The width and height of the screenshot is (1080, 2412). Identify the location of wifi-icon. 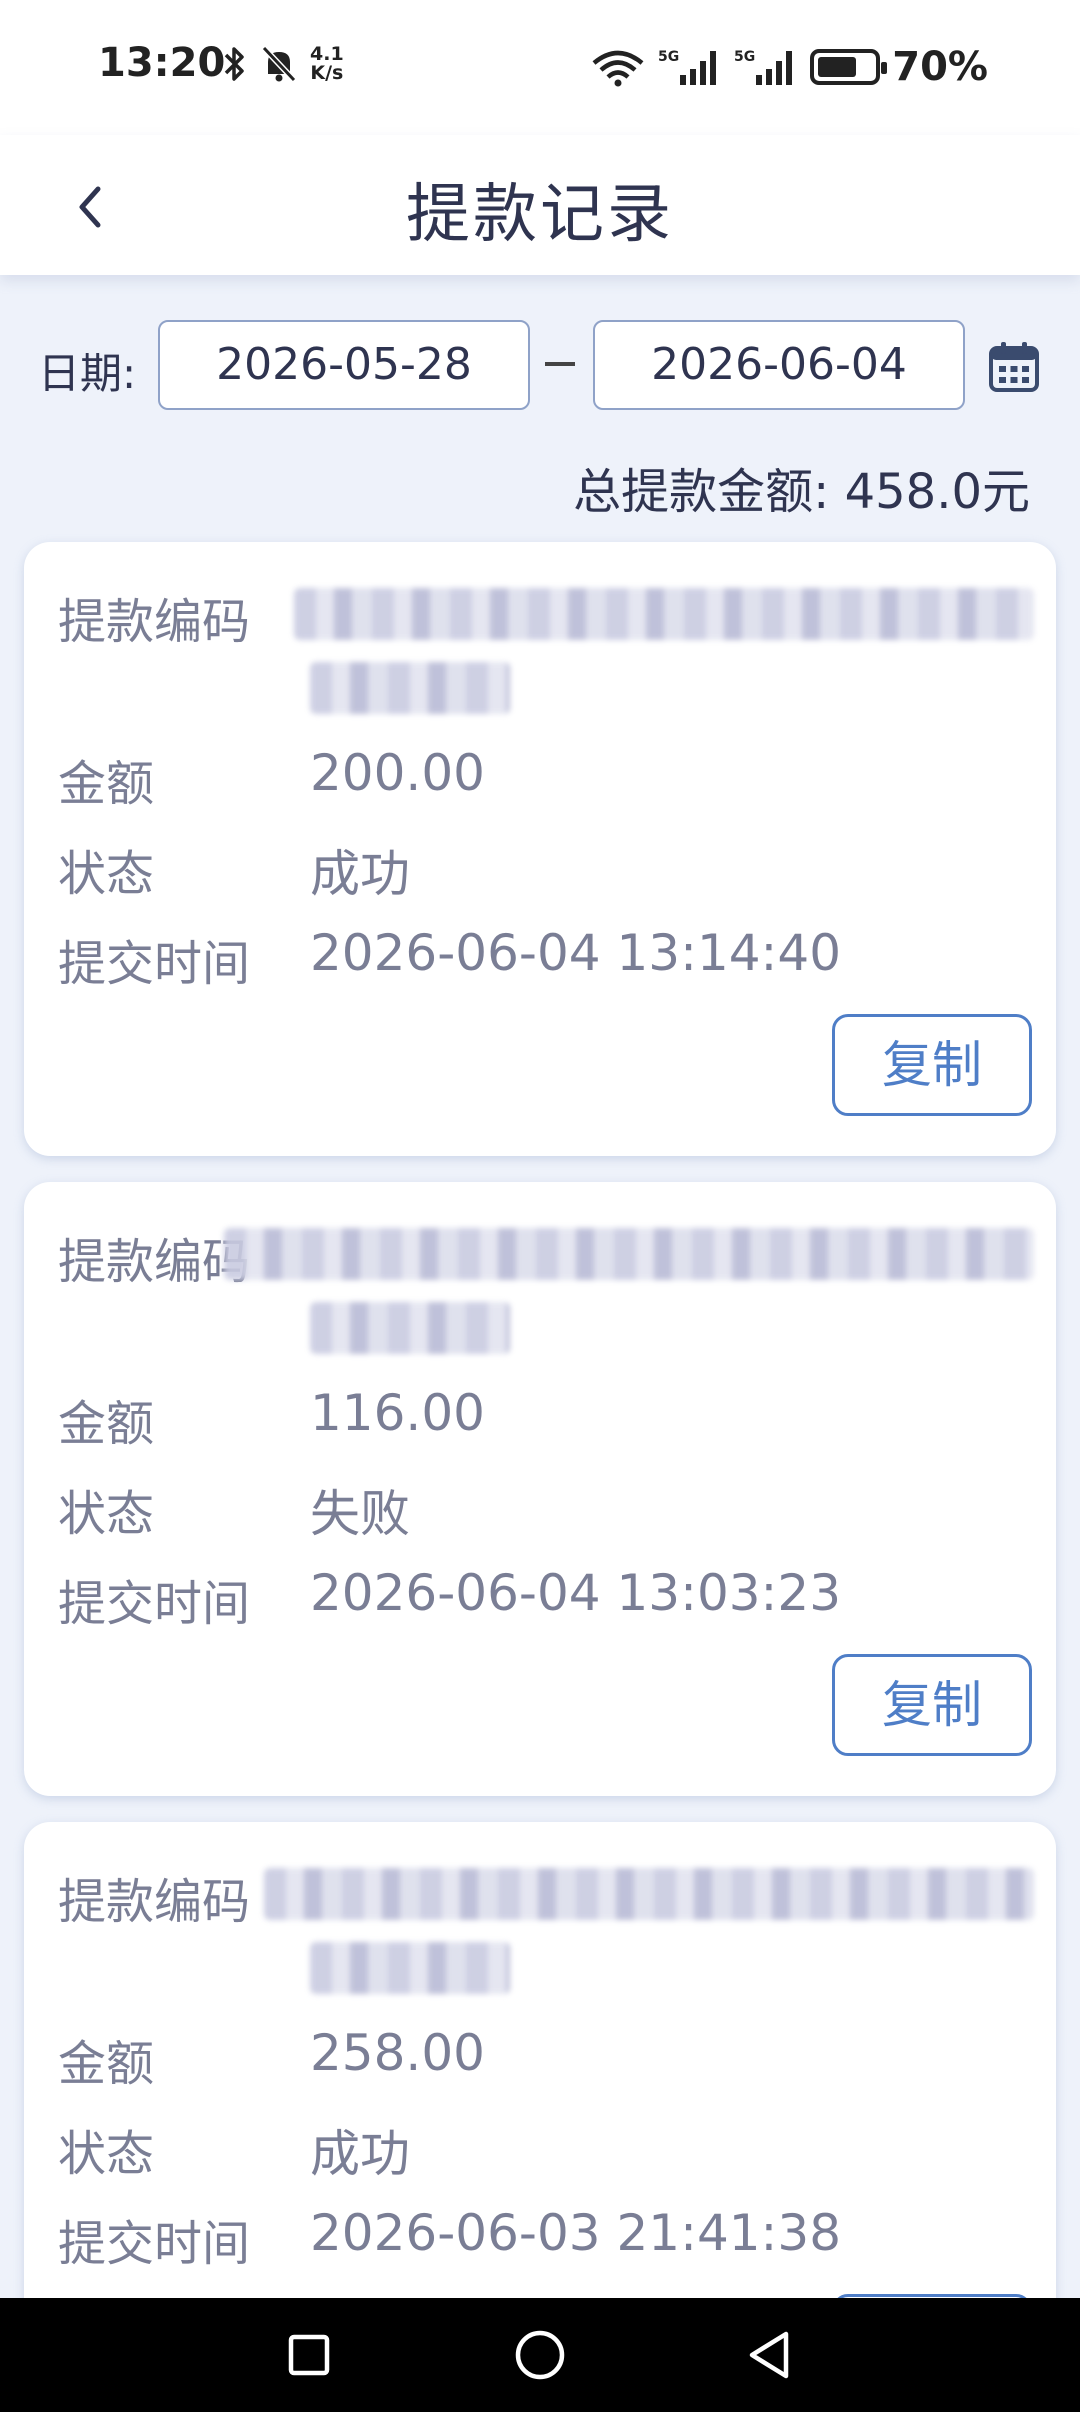
(618, 68).